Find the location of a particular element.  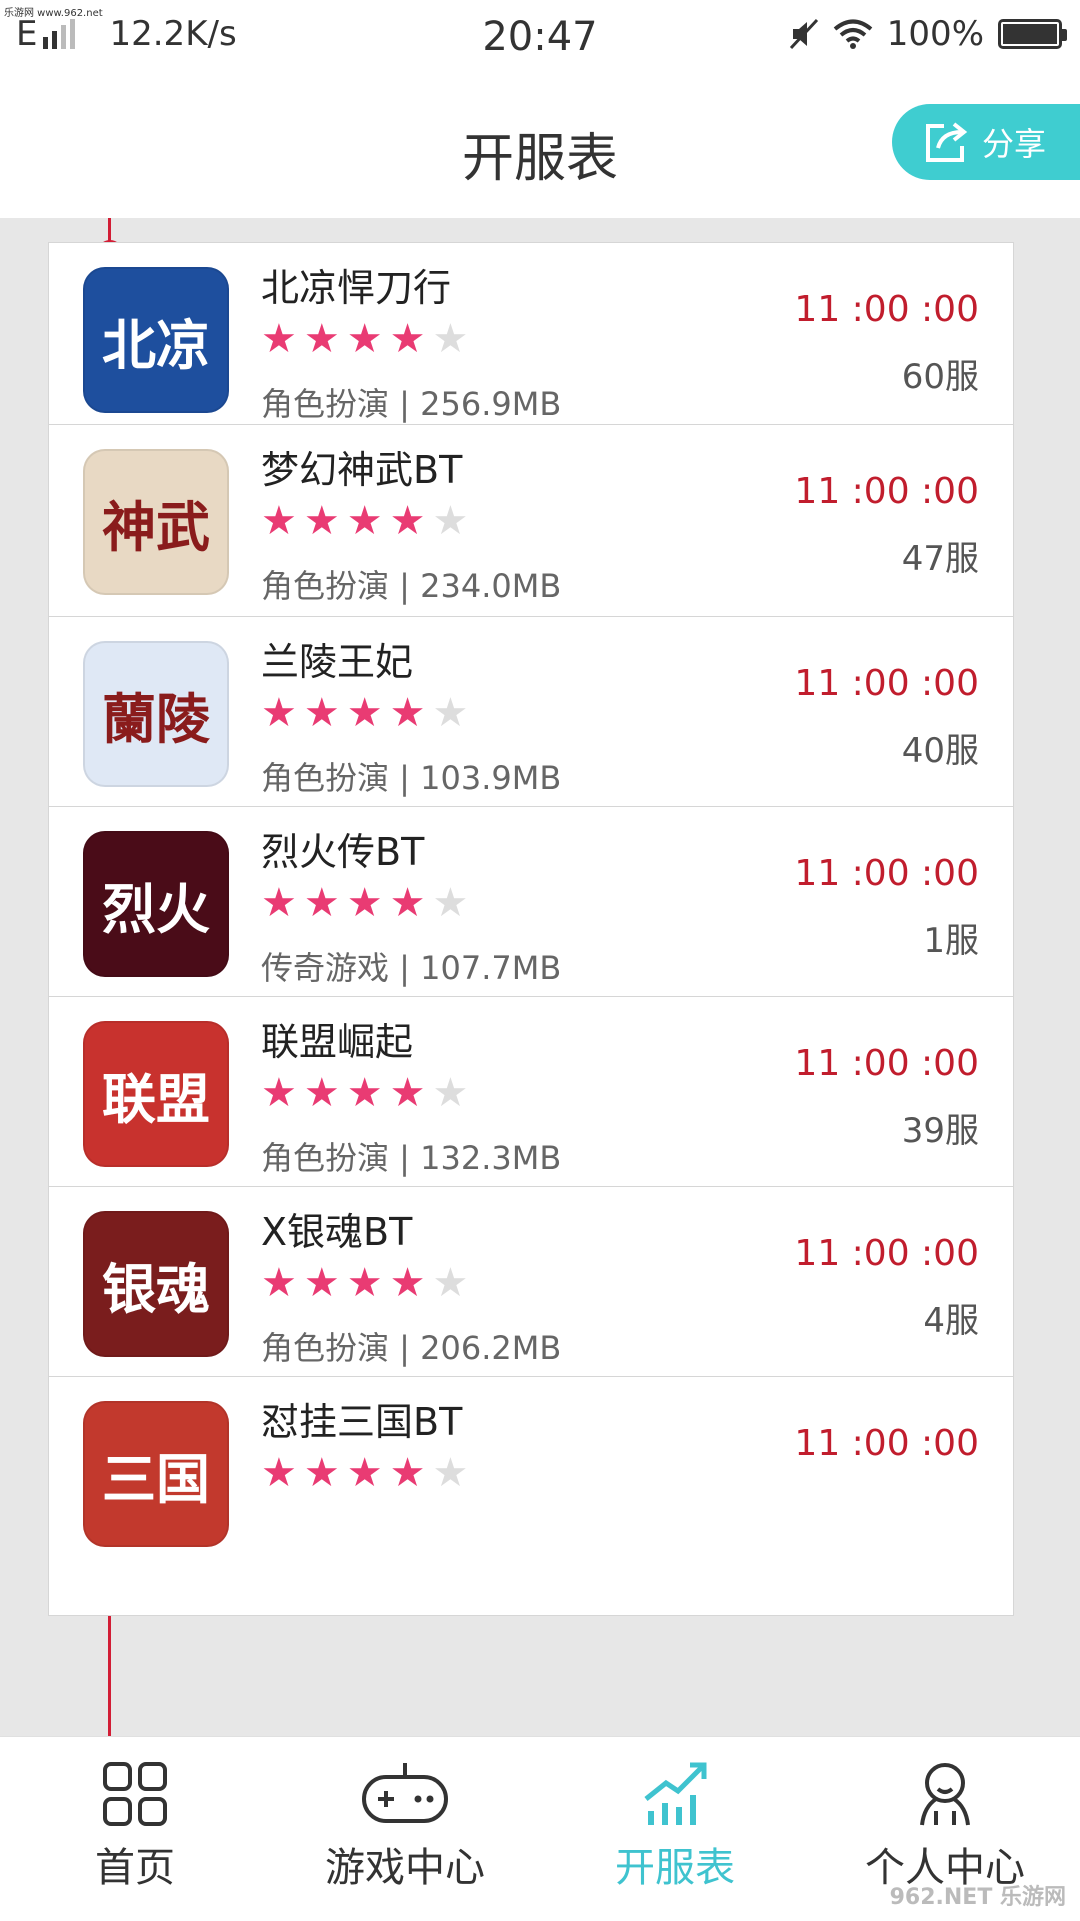

game-name: 兰陵王妃 is located at coordinates (337, 662).